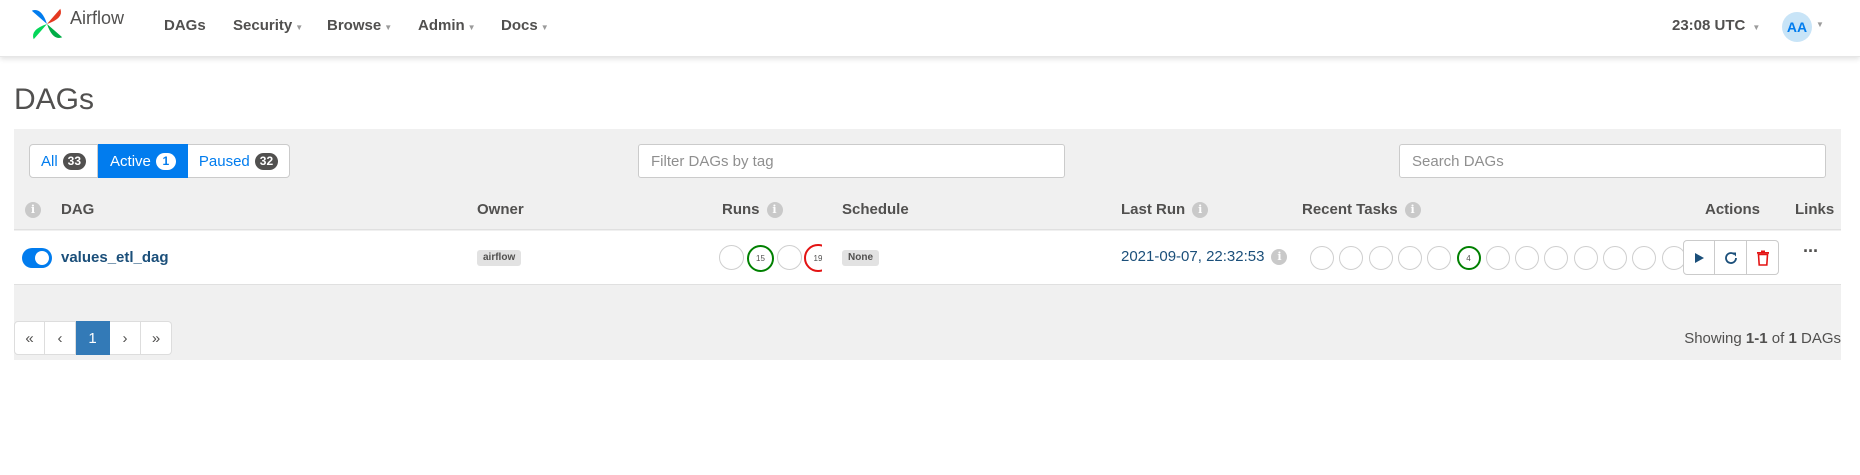  I want to click on refresh-dag-button, so click(1731, 257).